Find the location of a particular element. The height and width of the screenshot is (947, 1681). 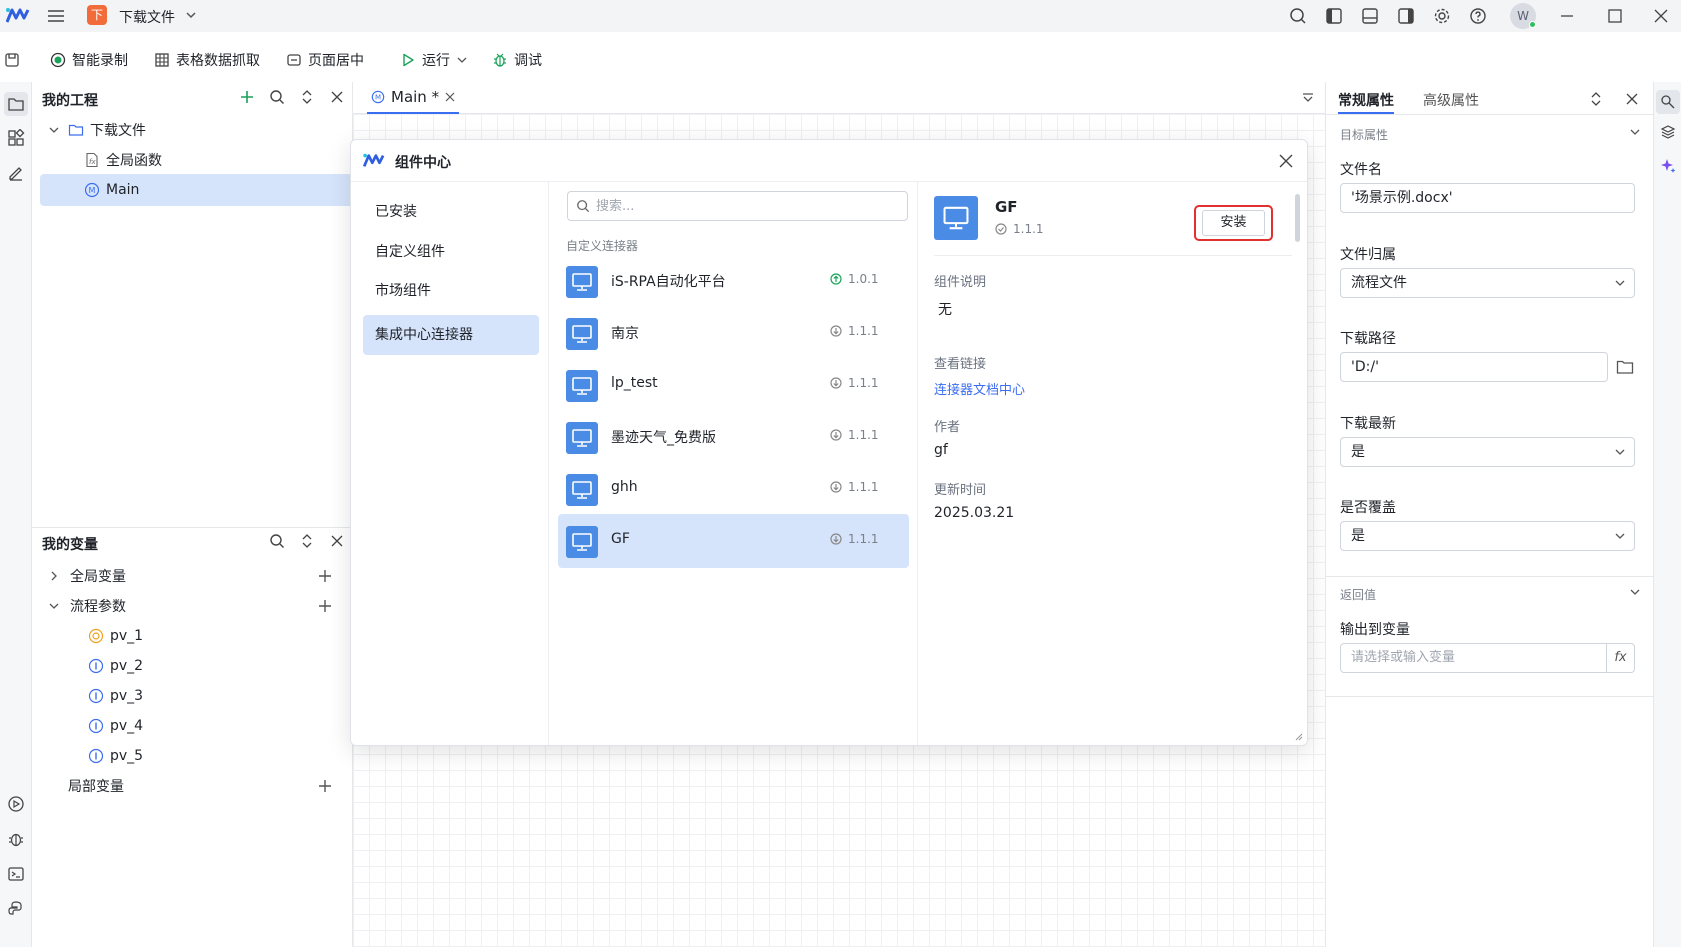

component-item: 南京 1.1.1 is located at coordinates (733, 333).